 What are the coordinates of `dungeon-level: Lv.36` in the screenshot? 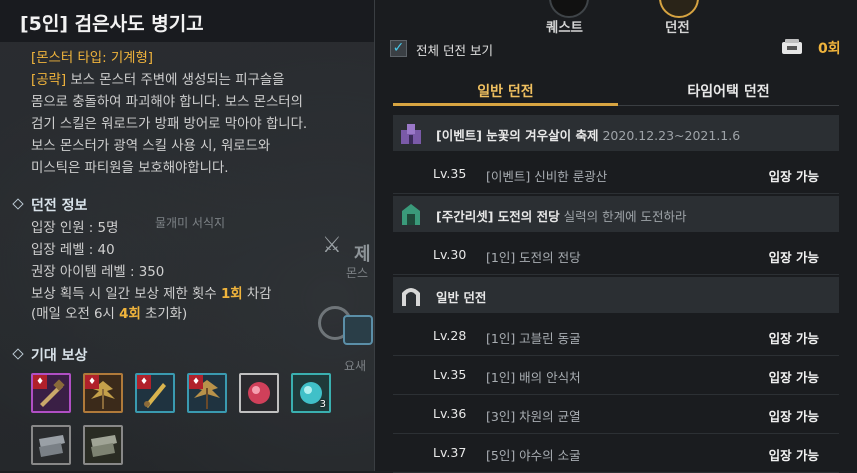 It's located at (450, 413).